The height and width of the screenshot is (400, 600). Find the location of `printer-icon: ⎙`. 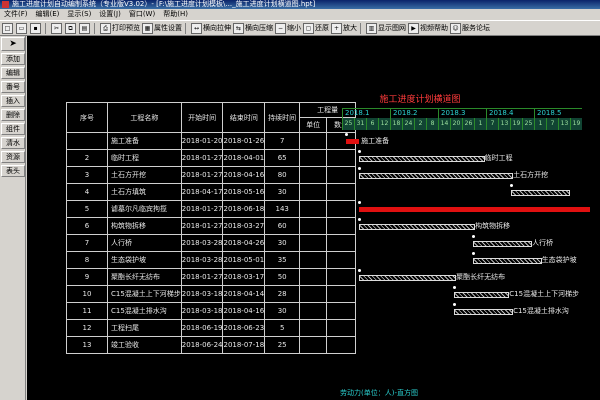

printer-icon: ⎙ is located at coordinates (105, 28).